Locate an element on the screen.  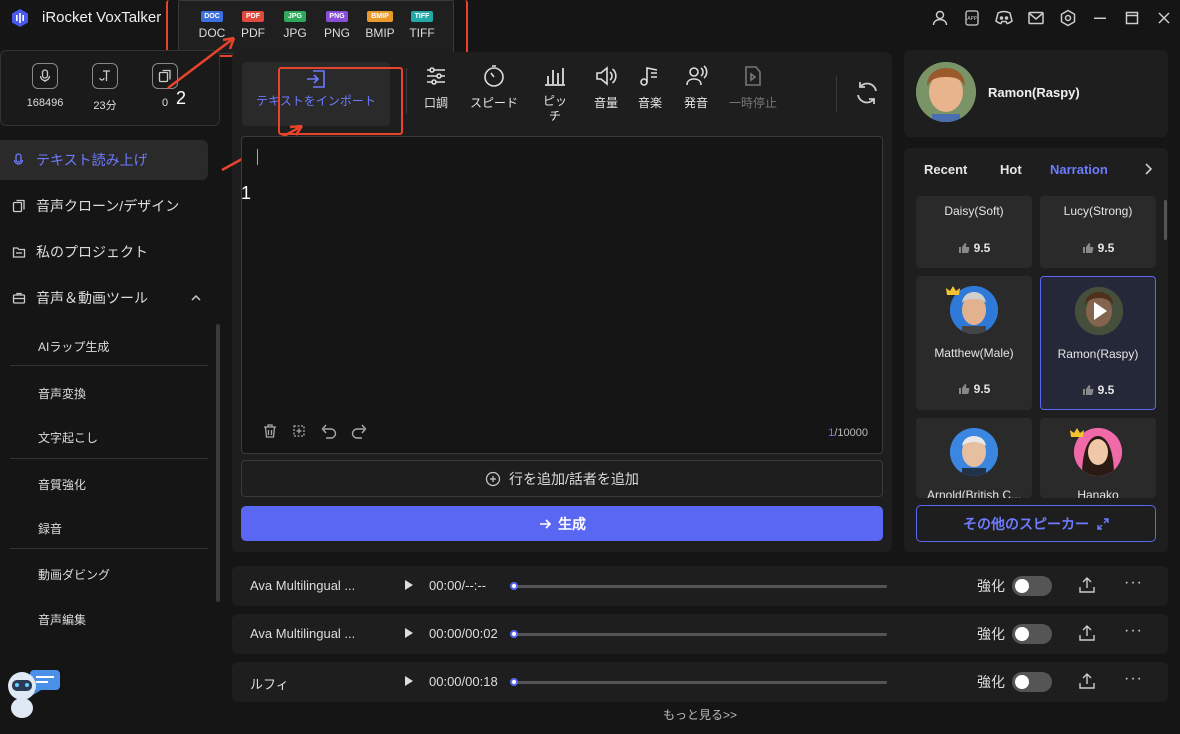
user-icon is located at coordinates (940, 18).